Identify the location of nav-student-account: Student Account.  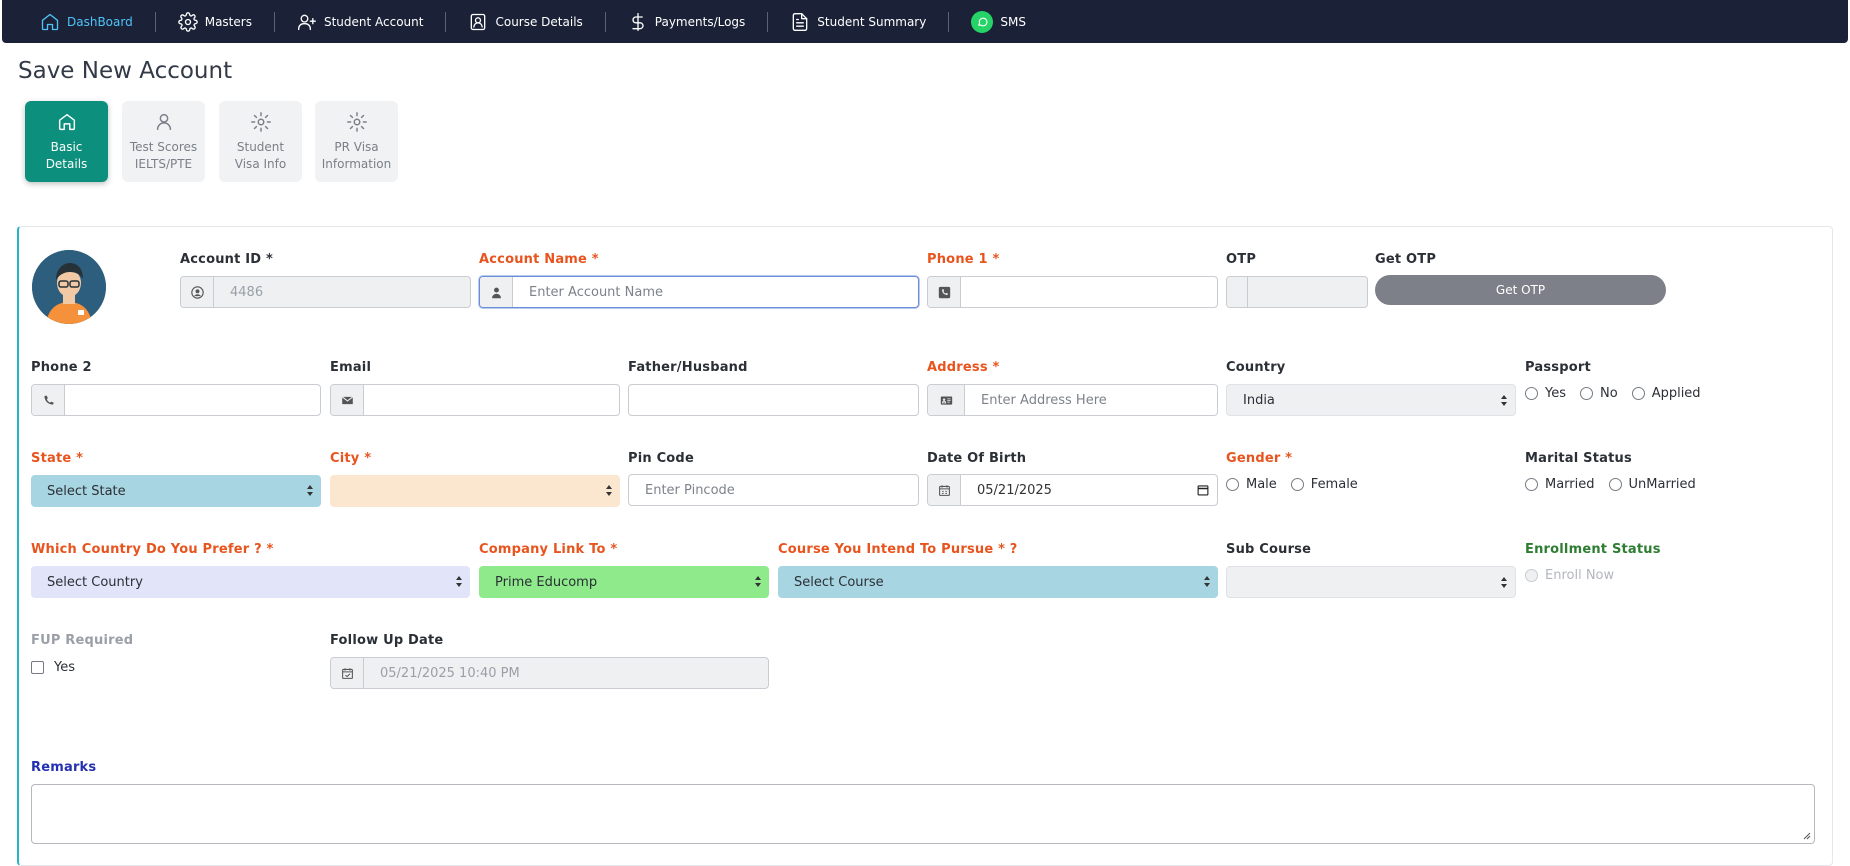
(360, 21).